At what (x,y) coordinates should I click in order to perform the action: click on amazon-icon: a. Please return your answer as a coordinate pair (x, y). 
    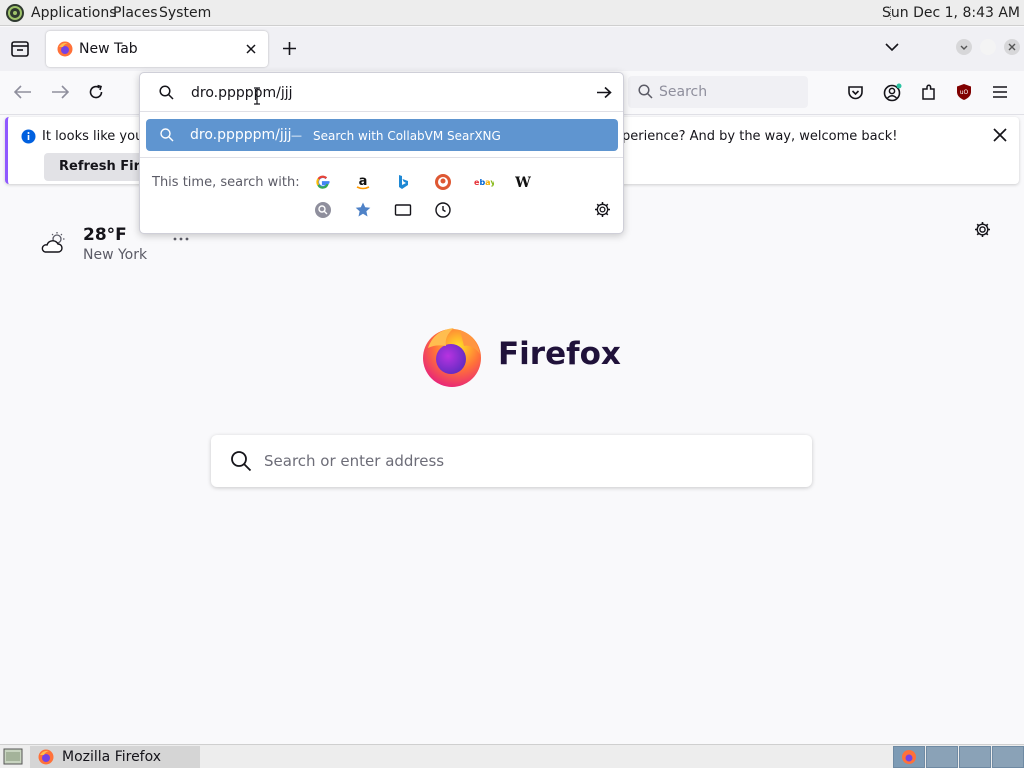
    Looking at the image, I should click on (363, 182).